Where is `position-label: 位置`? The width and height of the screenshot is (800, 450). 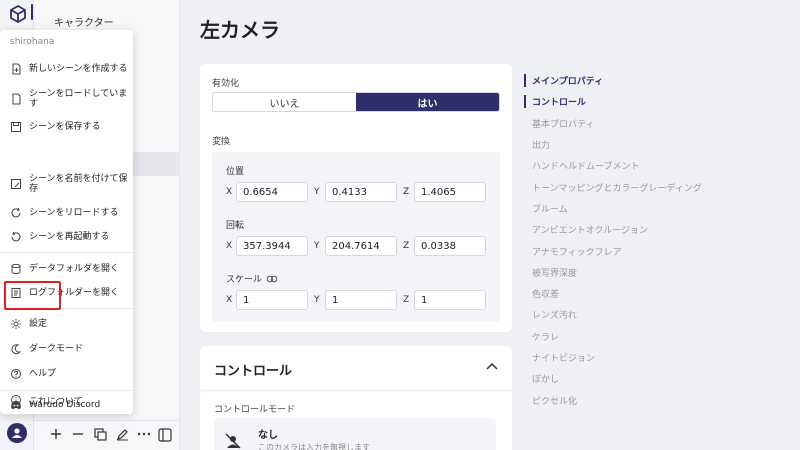
position-label: 位置 is located at coordinates (235, 172).